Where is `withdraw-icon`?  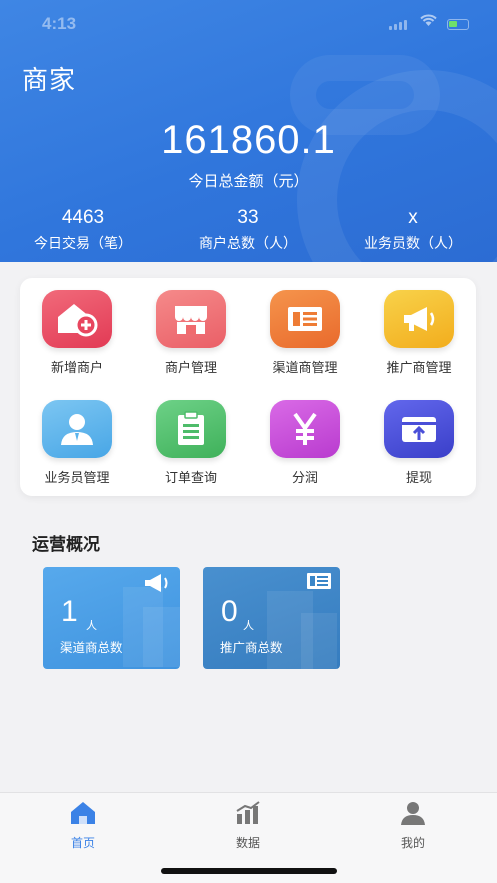 withdraw-icon is located at coordinates (419, 429).